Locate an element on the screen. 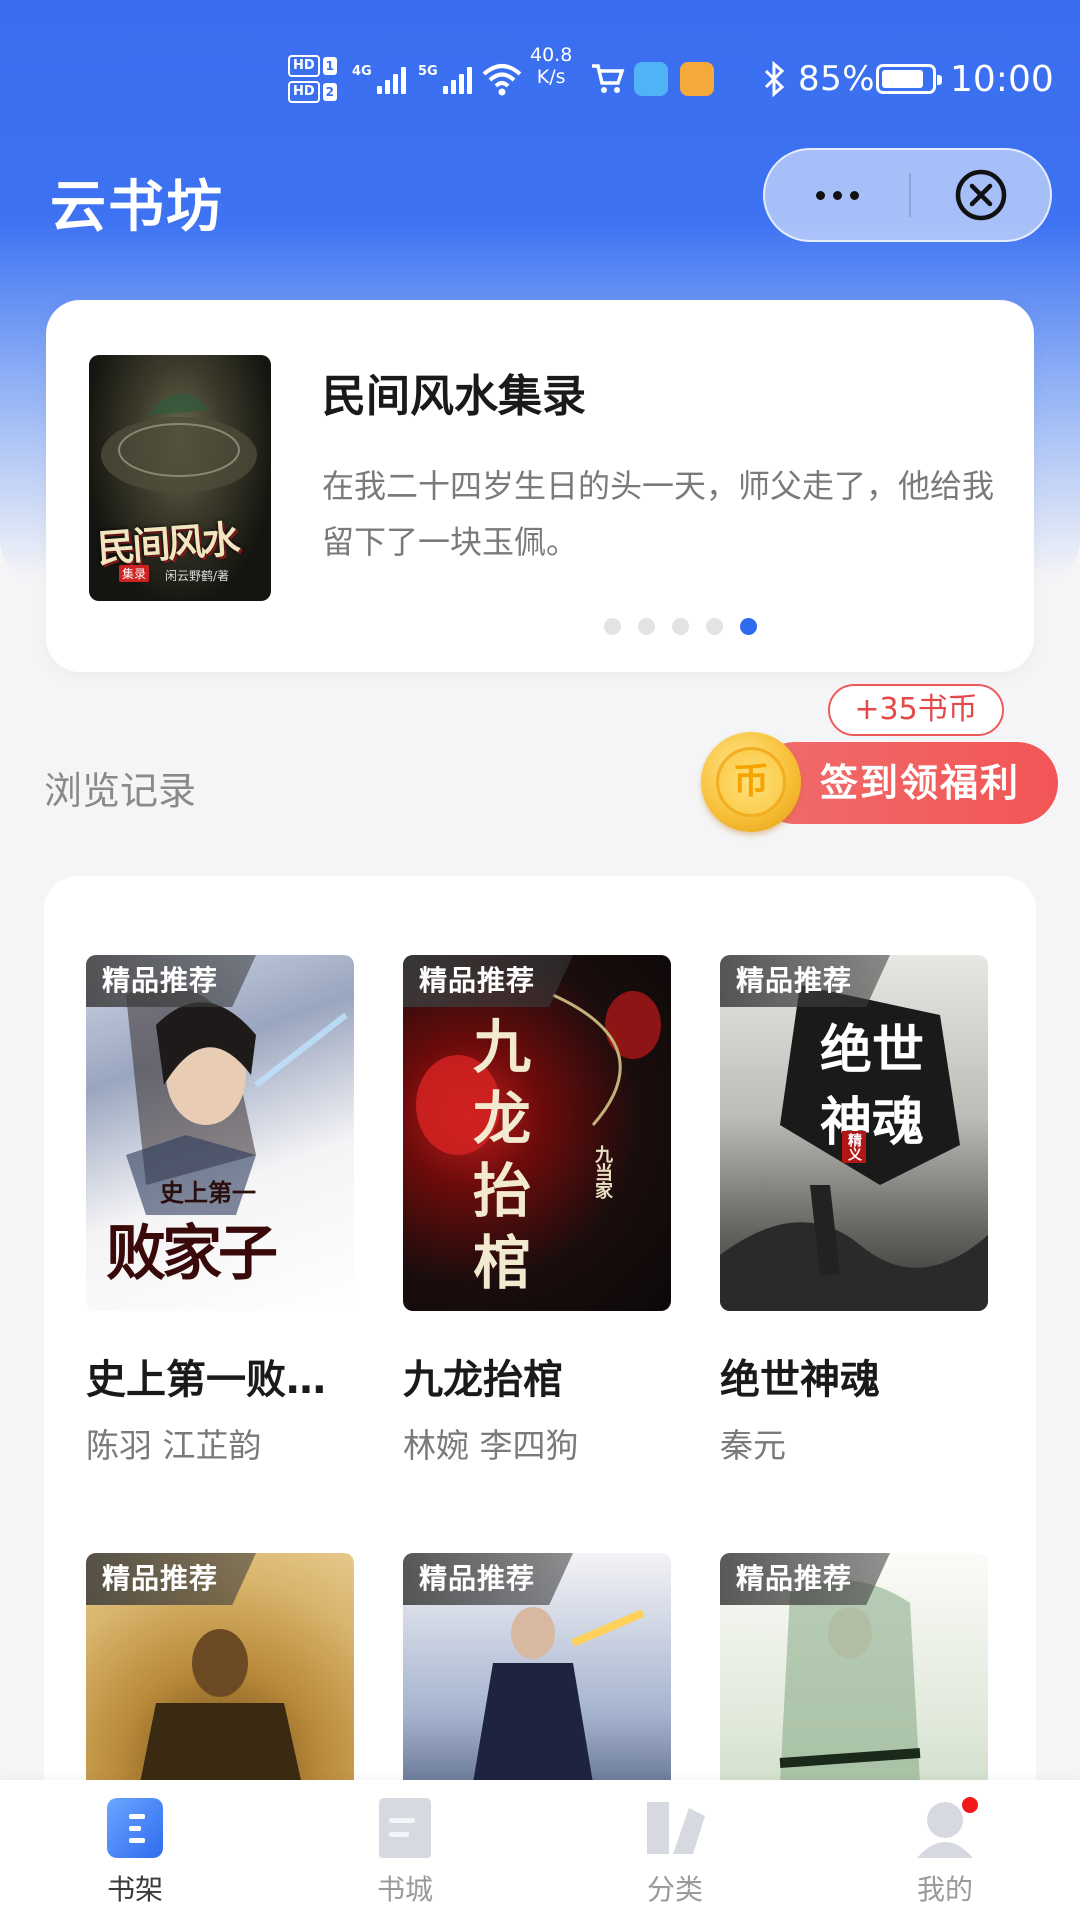 The width and height of the screenshot is (1080, 1920). more-options-button is located at coordinates (837, 195).